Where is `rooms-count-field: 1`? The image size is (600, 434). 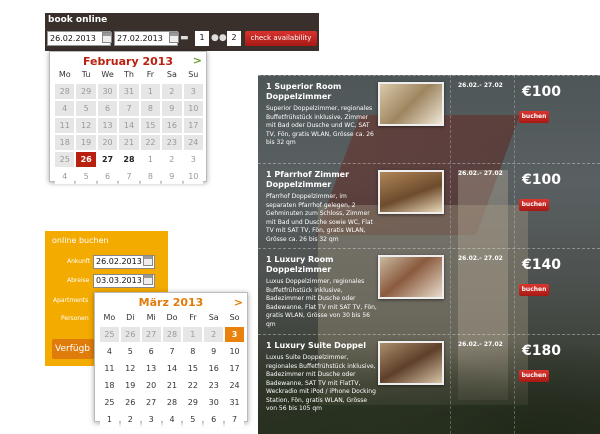 rooms-count-field: 1 is located at coordinates (202, 38).